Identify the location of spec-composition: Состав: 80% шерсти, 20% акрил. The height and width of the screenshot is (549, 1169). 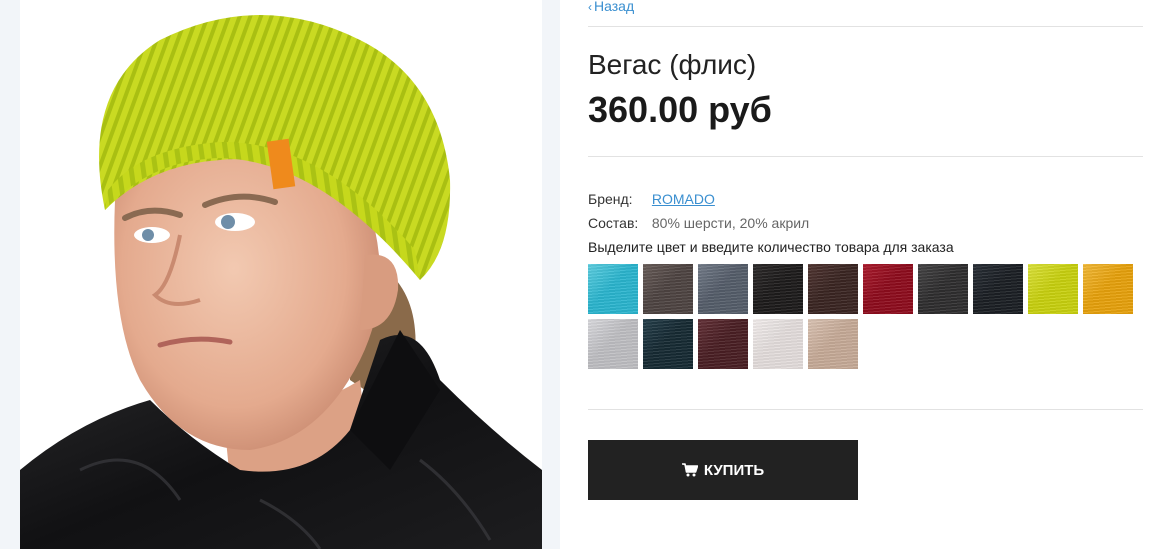
(698, 223).